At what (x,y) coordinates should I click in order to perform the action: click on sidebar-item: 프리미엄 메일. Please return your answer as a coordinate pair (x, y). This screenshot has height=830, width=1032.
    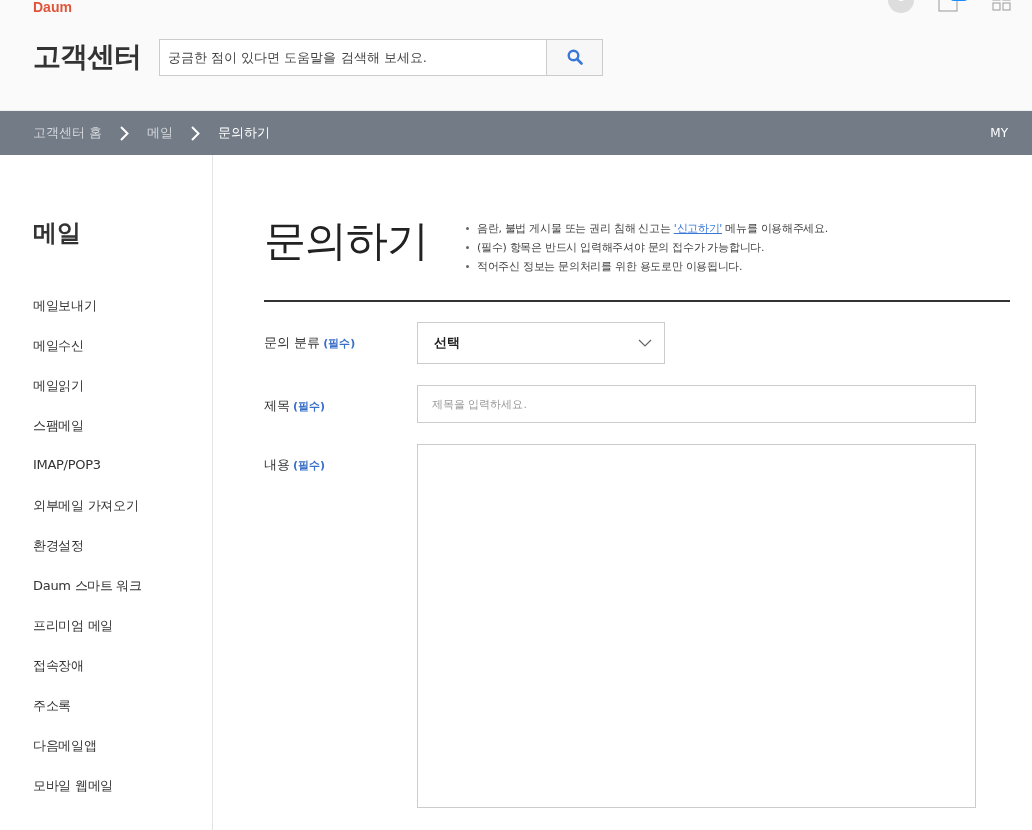
    Looking at the image, I should click on (122, 637).